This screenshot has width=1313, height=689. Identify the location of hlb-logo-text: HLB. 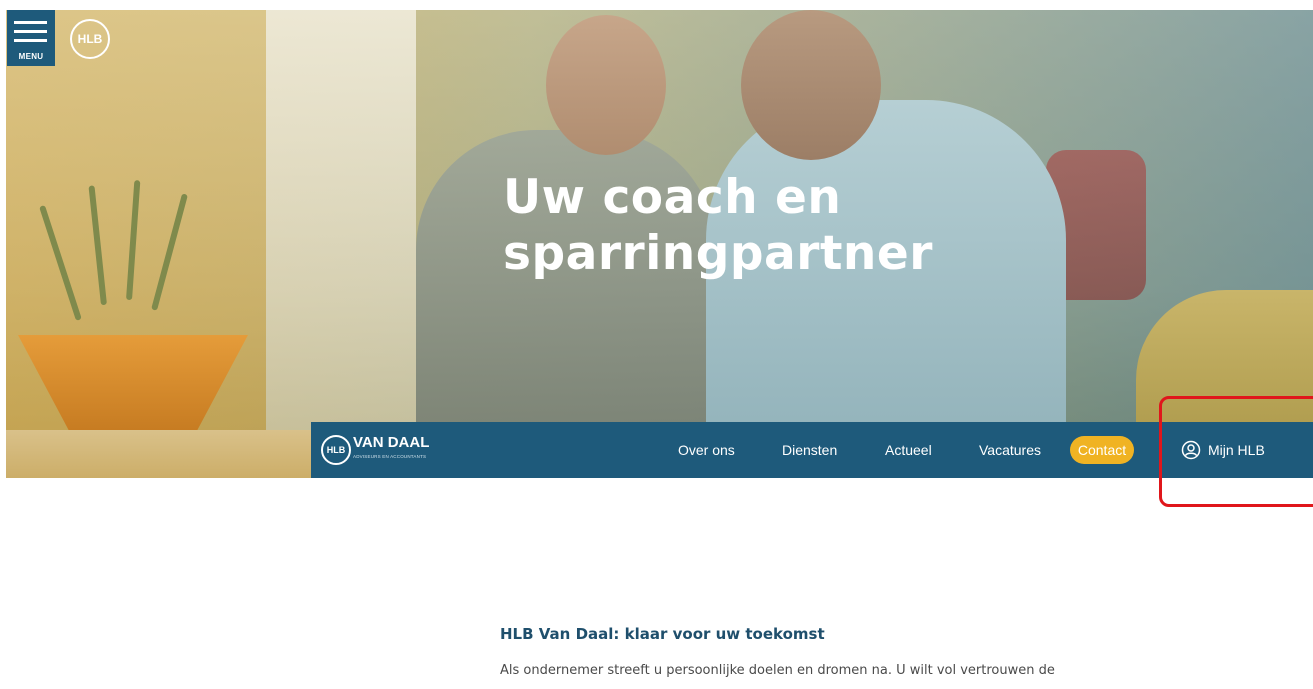
(90, 39).